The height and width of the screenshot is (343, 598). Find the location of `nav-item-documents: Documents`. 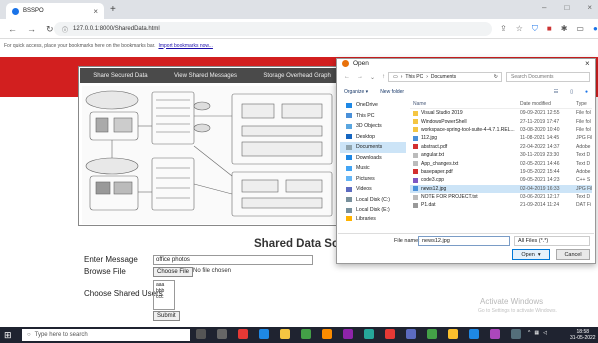

nav-item-documents: Documents is located at coordinates (373, 147).